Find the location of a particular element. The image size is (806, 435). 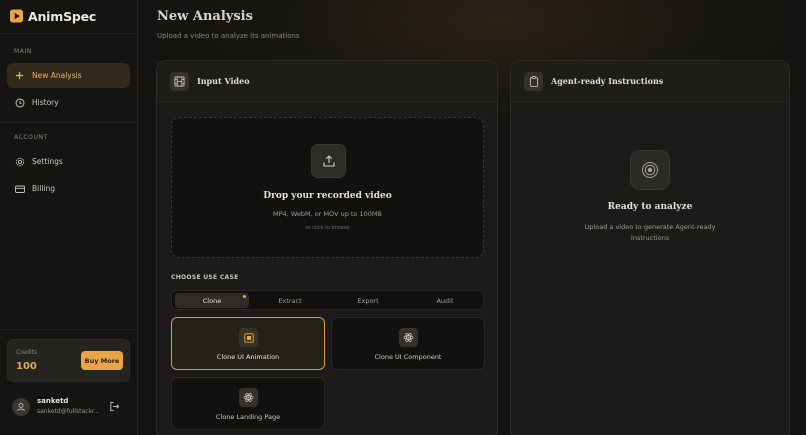

section-label-main: MAIN is located at coordinates (23, 51).